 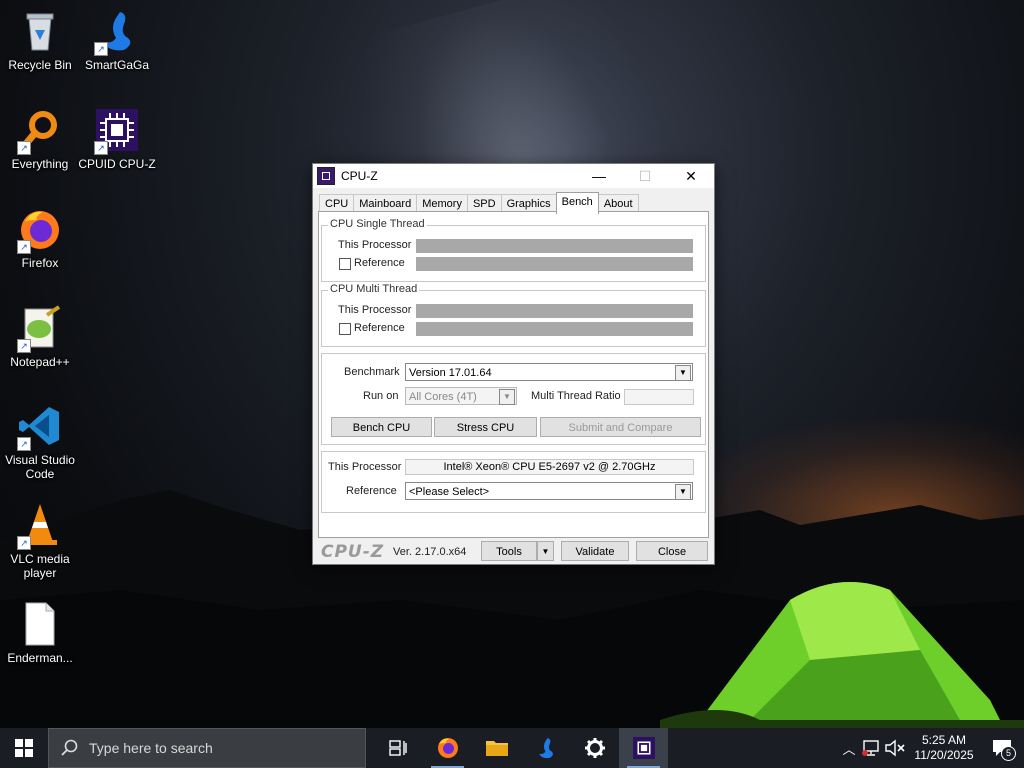 What do you see at coordinates (672, 551) in the screenshot?
I see `close-button: Close` at bounding box center [672, 551].